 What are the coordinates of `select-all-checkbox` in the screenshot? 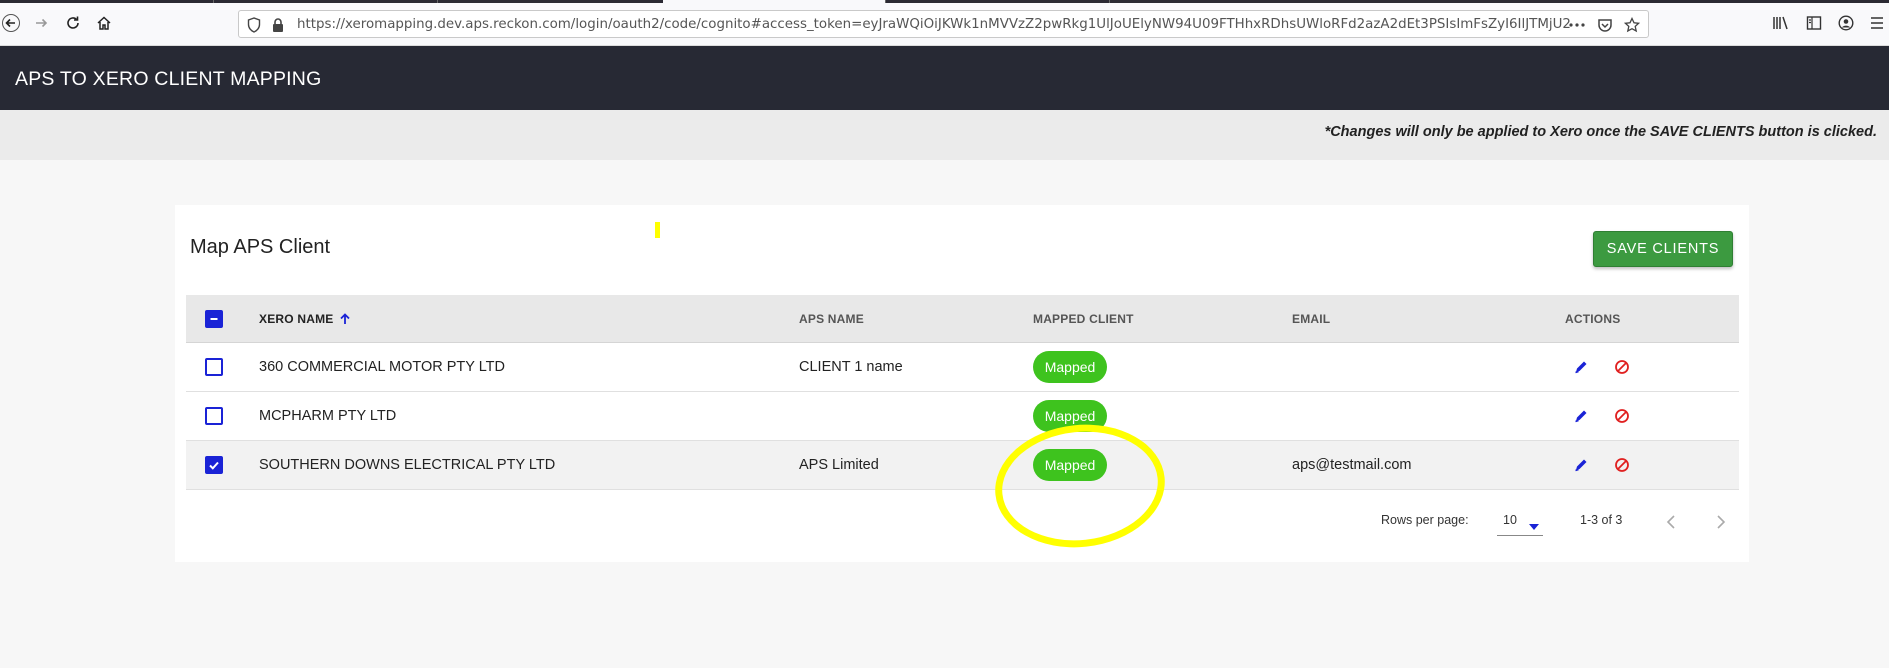 It's located at (214, 319).